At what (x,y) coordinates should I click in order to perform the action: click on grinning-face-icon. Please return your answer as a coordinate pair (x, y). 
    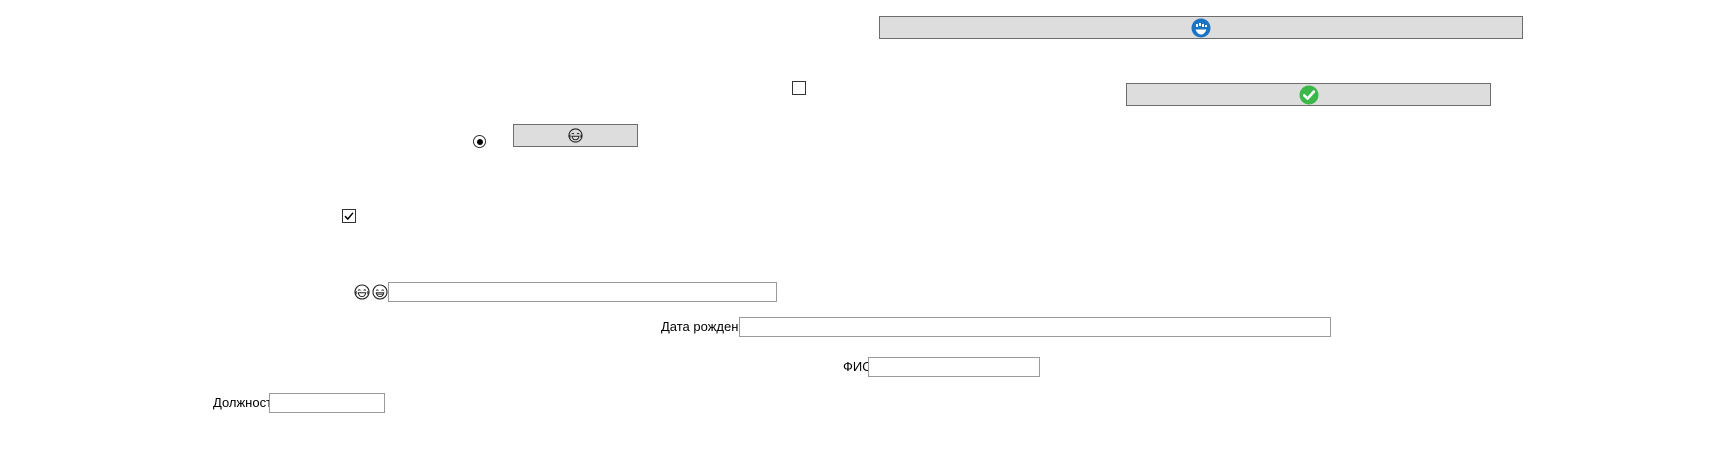
    Looking at the image, I should click on (380, 292).